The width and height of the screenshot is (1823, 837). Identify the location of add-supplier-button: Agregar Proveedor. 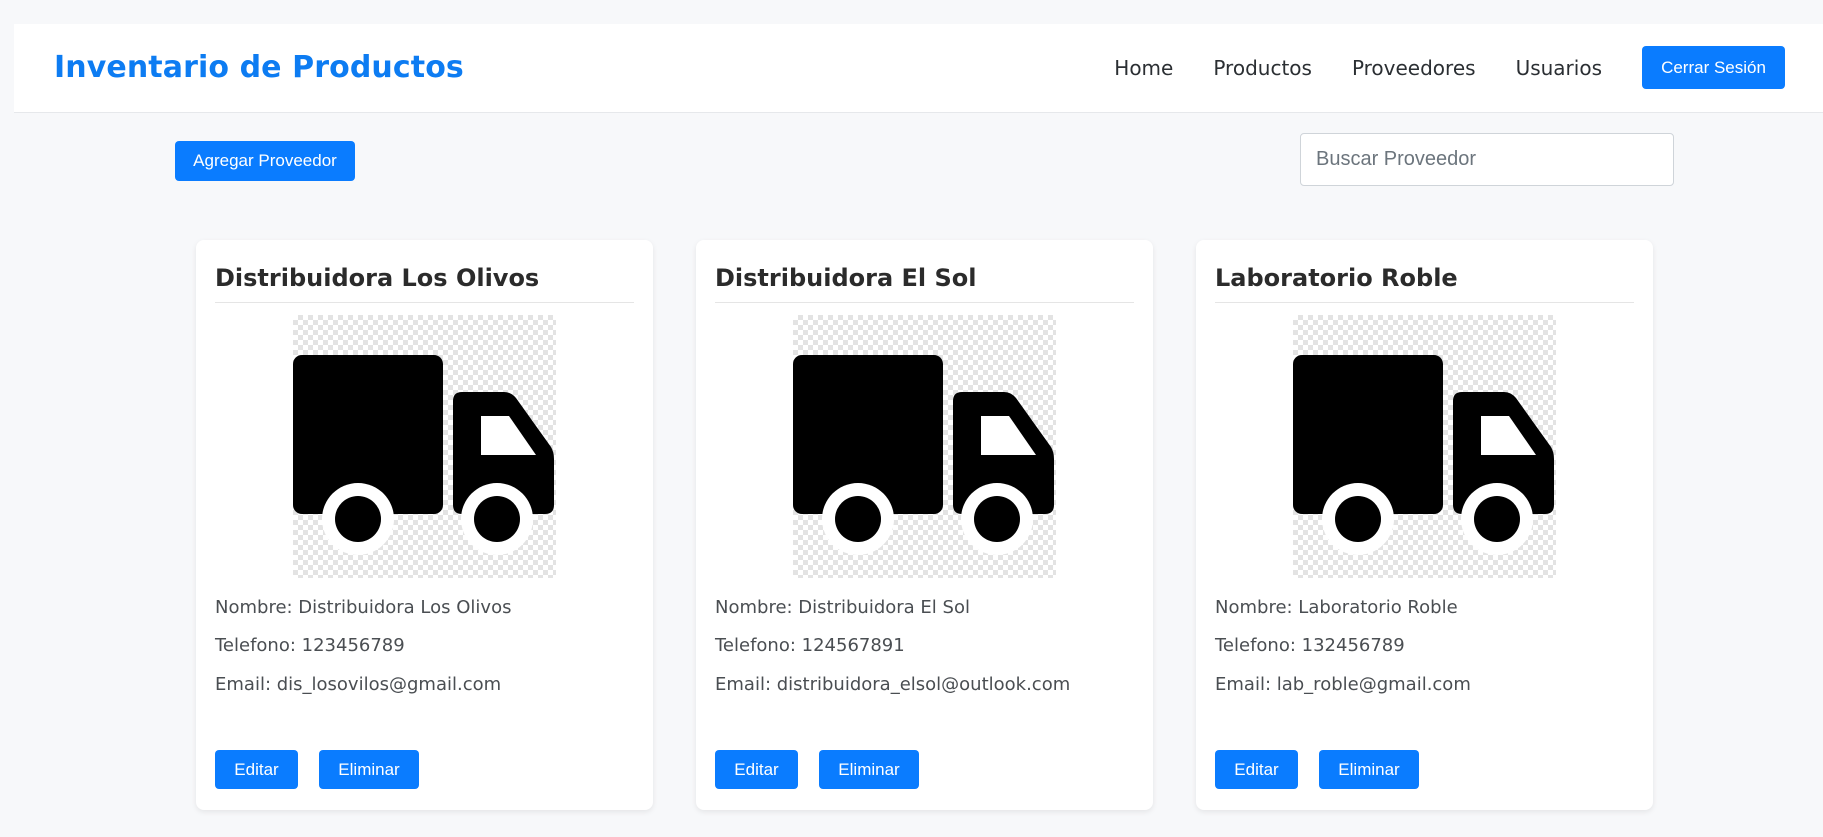
(265, 161).